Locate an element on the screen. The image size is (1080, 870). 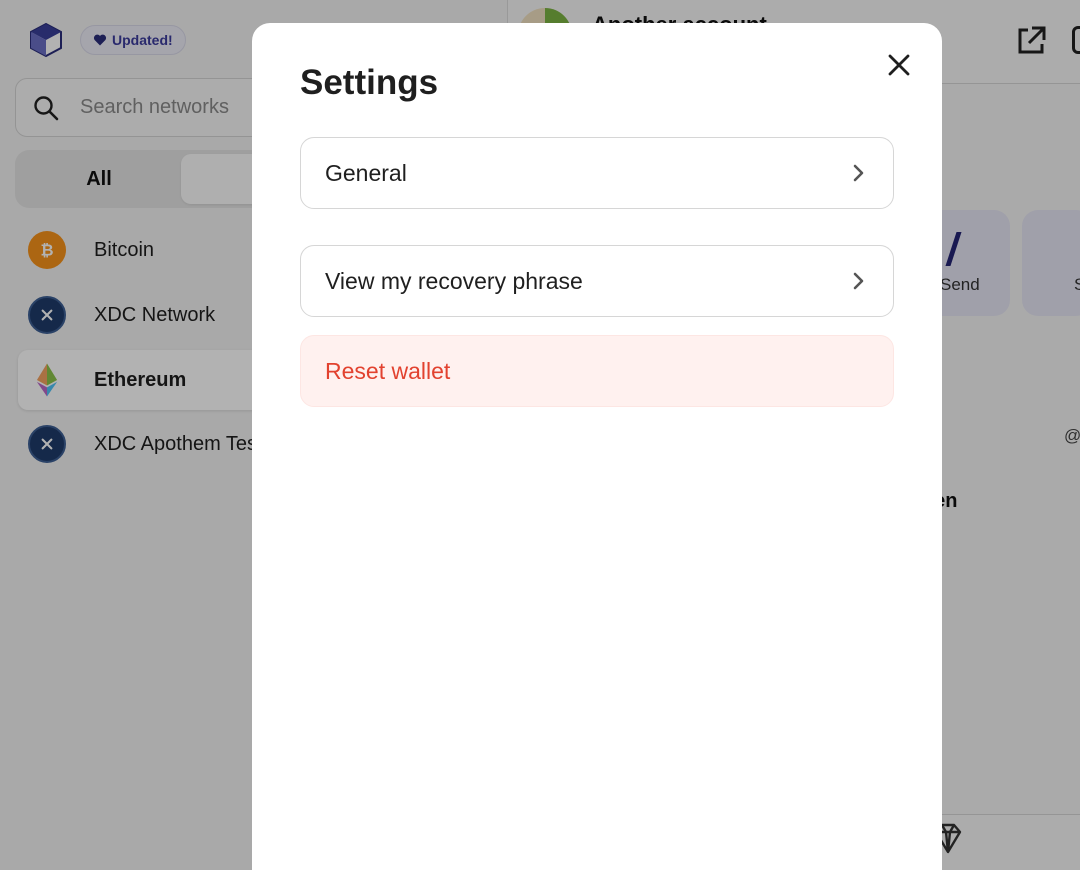
settings-row-label: View my recovery phrase is located at coordinates (454, 280).